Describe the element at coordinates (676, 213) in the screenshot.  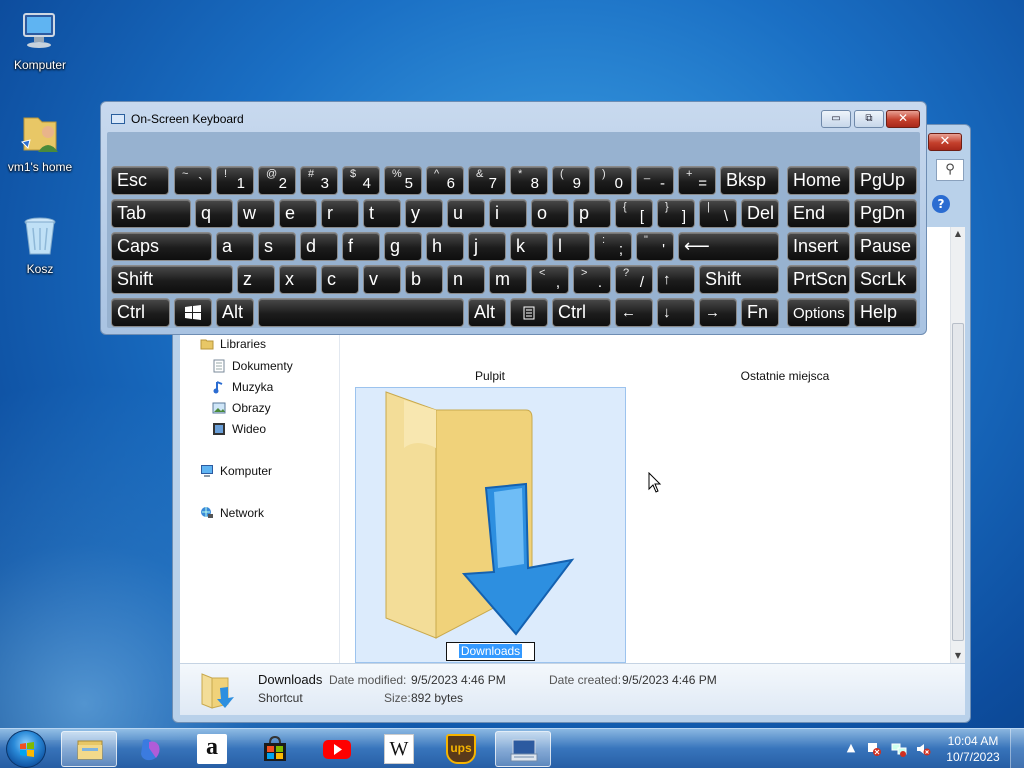
I see `key-right-bracket: }]` at that location.